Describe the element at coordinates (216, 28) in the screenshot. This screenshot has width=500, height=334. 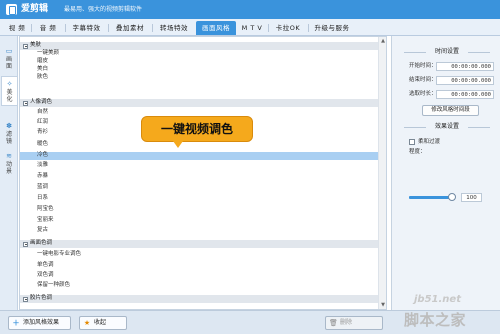
I see `tab-picture-style: 画面风格` at that location.